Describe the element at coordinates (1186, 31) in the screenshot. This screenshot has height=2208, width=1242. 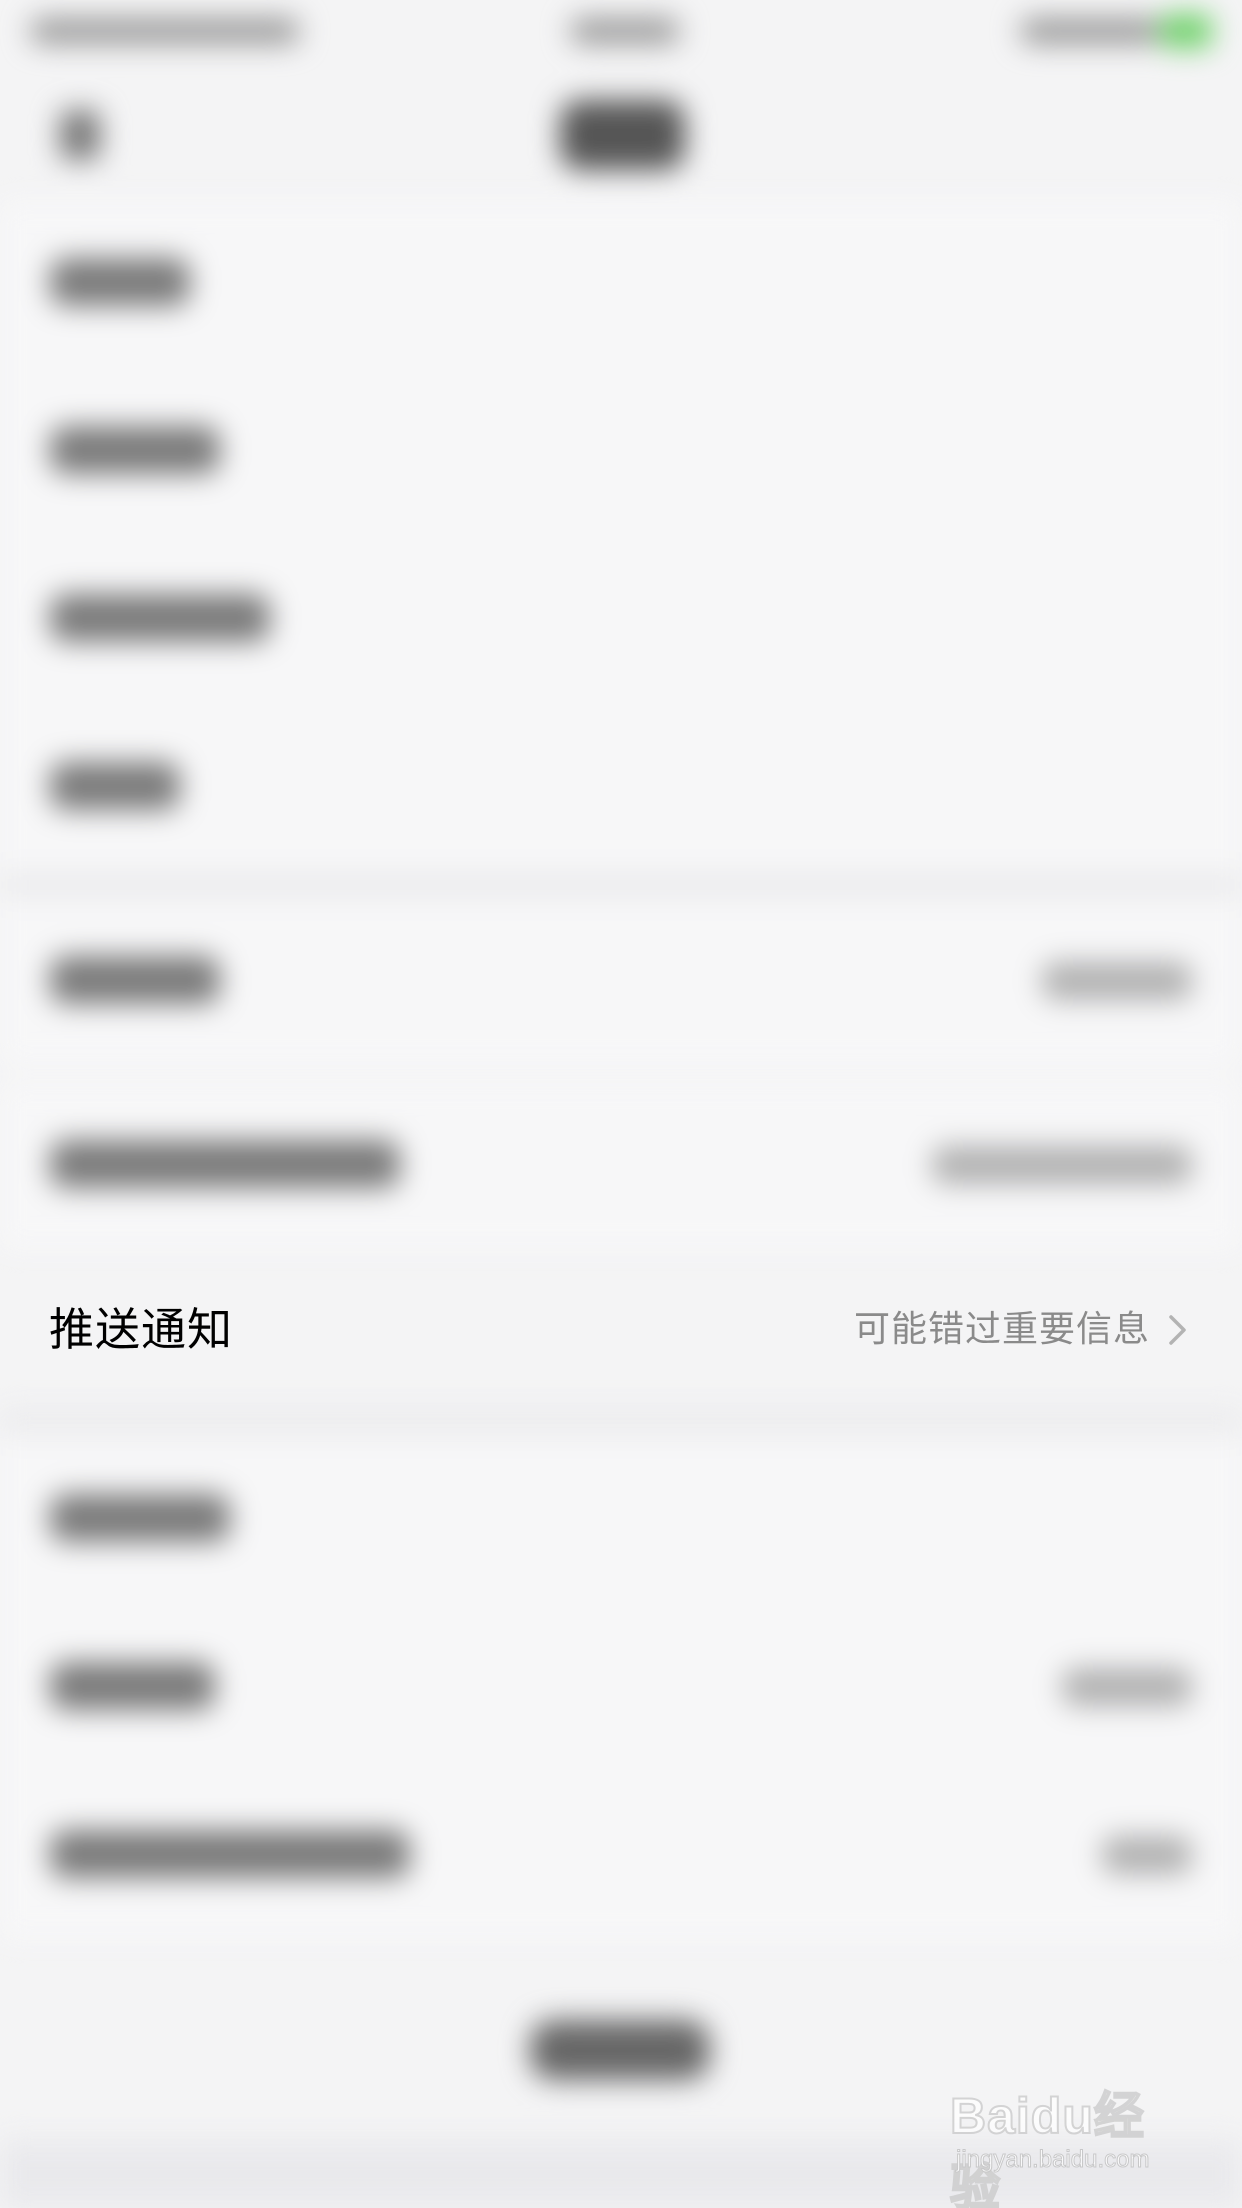
I see `battery-icon` at that location.